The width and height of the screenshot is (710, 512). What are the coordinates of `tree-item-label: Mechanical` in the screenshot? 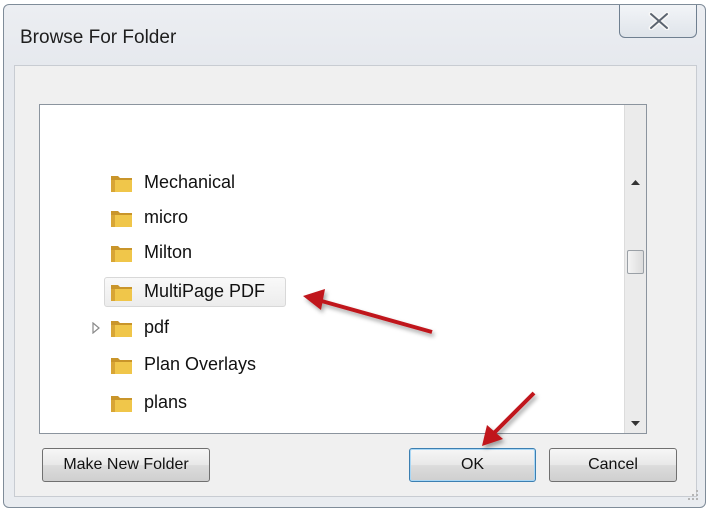 It's located at (190, 182).